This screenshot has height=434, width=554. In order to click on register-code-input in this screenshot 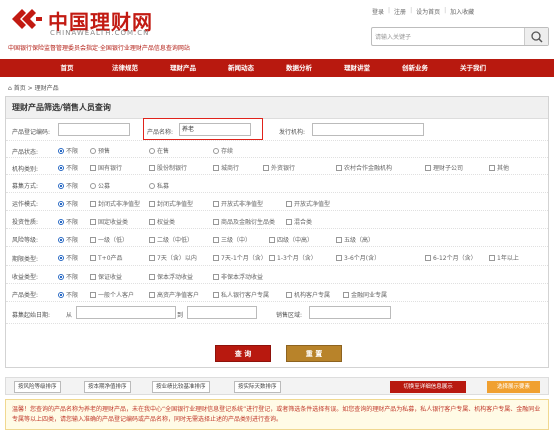, I will do `click(94, 129)`.